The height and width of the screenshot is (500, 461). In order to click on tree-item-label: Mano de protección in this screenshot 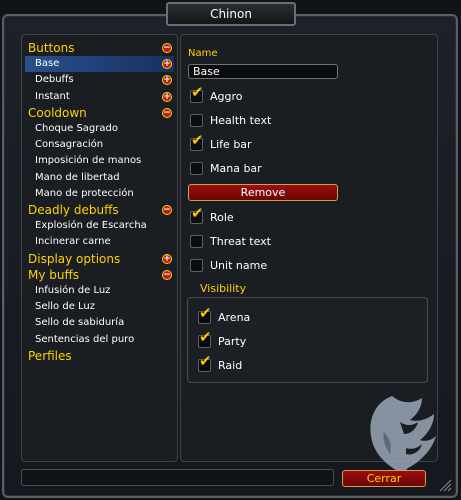, I will do `click(84, 193)`.